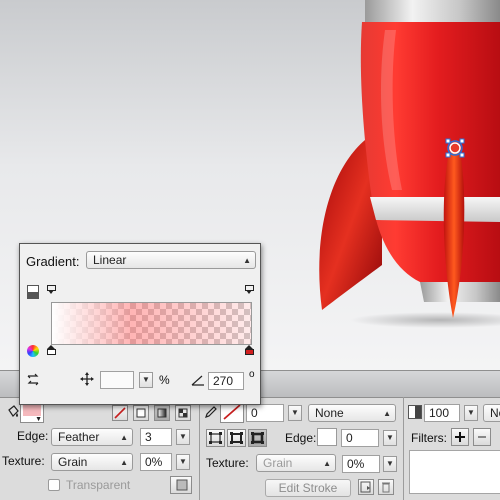  Describe the element at coordinates (249, 290) in the screenshot. I see `opacity-stop-end` at that location.